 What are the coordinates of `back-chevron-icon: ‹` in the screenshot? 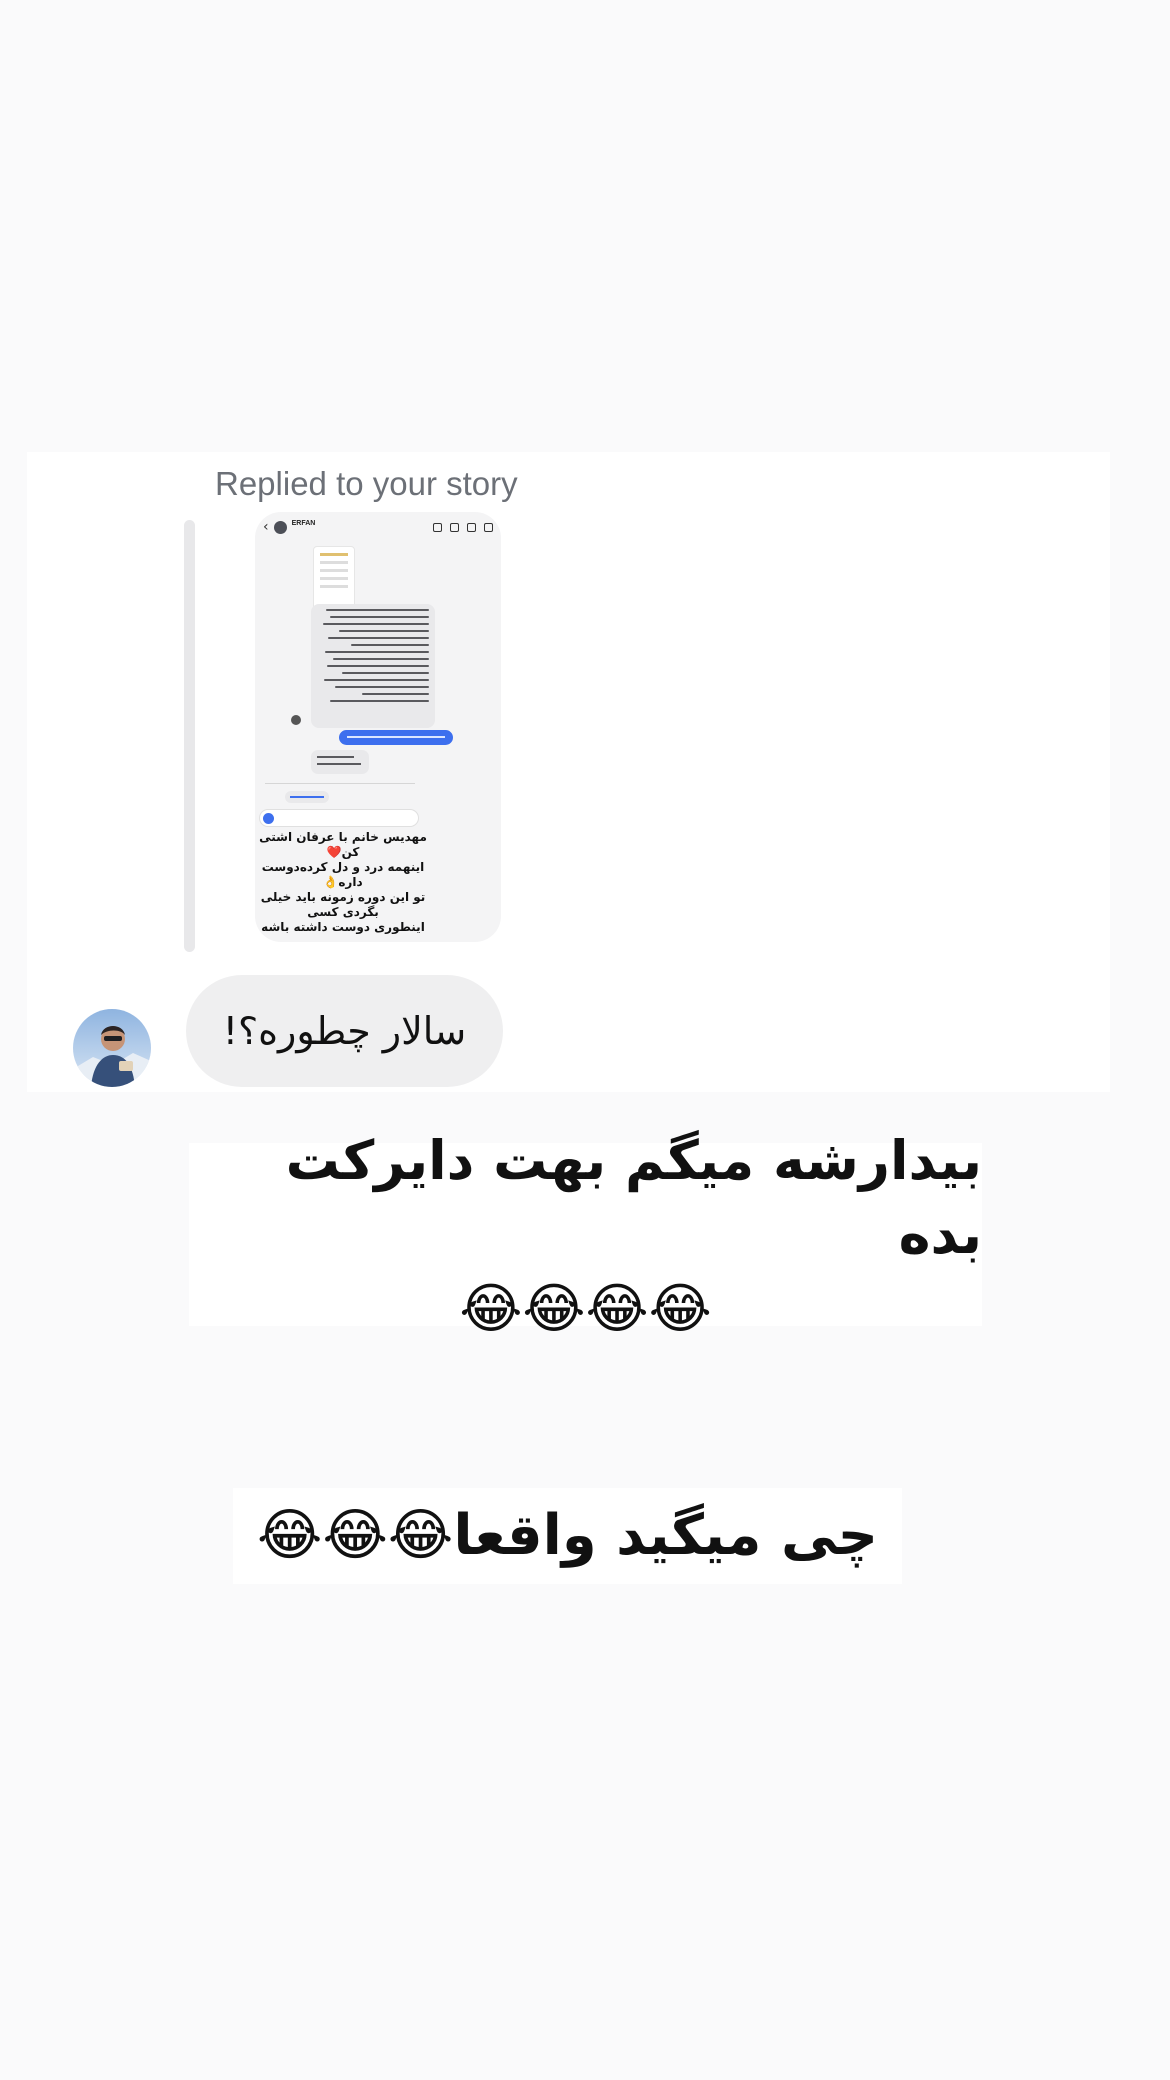 It's located at (266, 527).